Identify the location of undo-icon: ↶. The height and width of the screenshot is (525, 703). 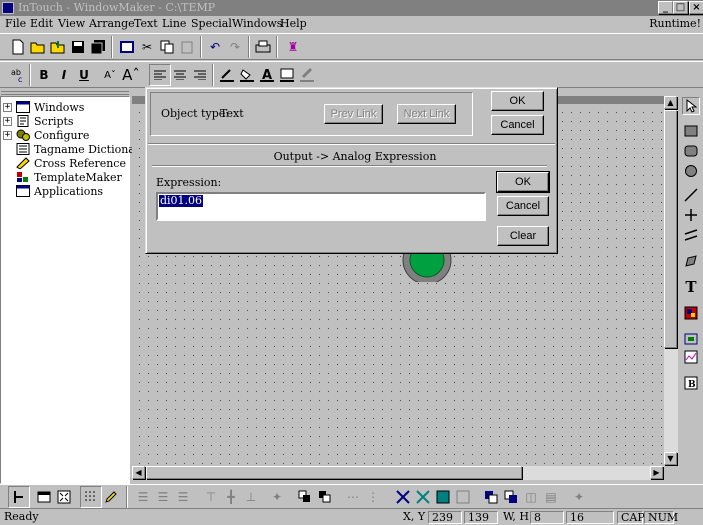
(215, 47).